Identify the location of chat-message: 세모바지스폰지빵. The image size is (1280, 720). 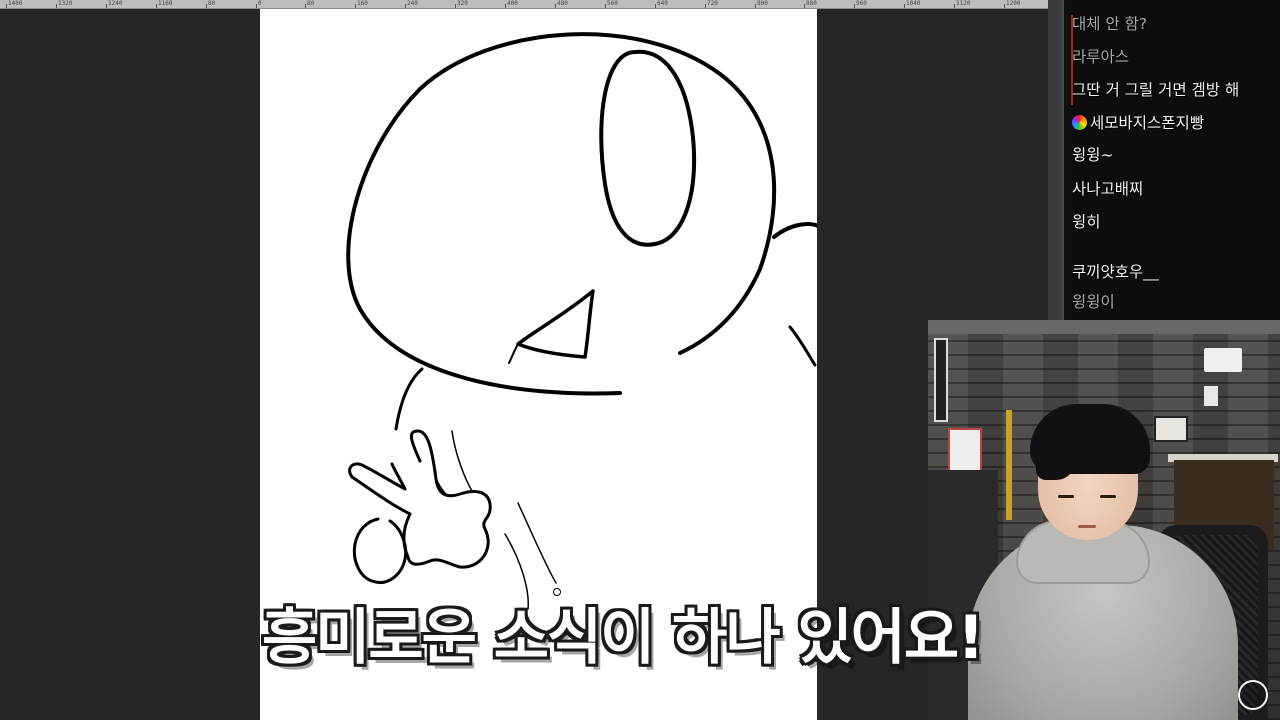
(1138, 122).